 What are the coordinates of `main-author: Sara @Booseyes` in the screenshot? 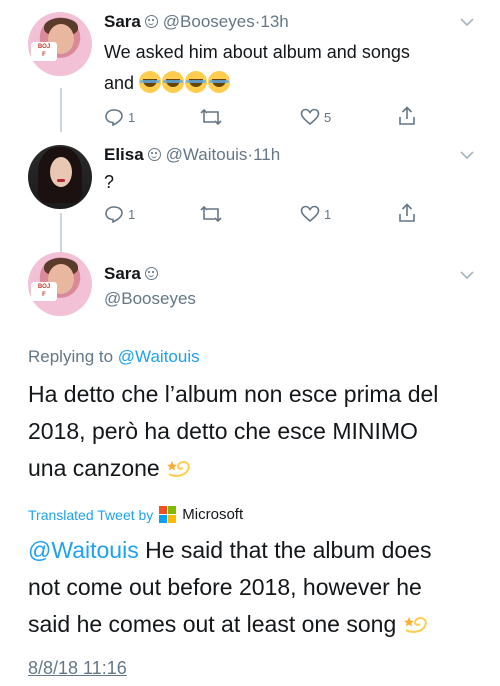 It's located at (150, 286).